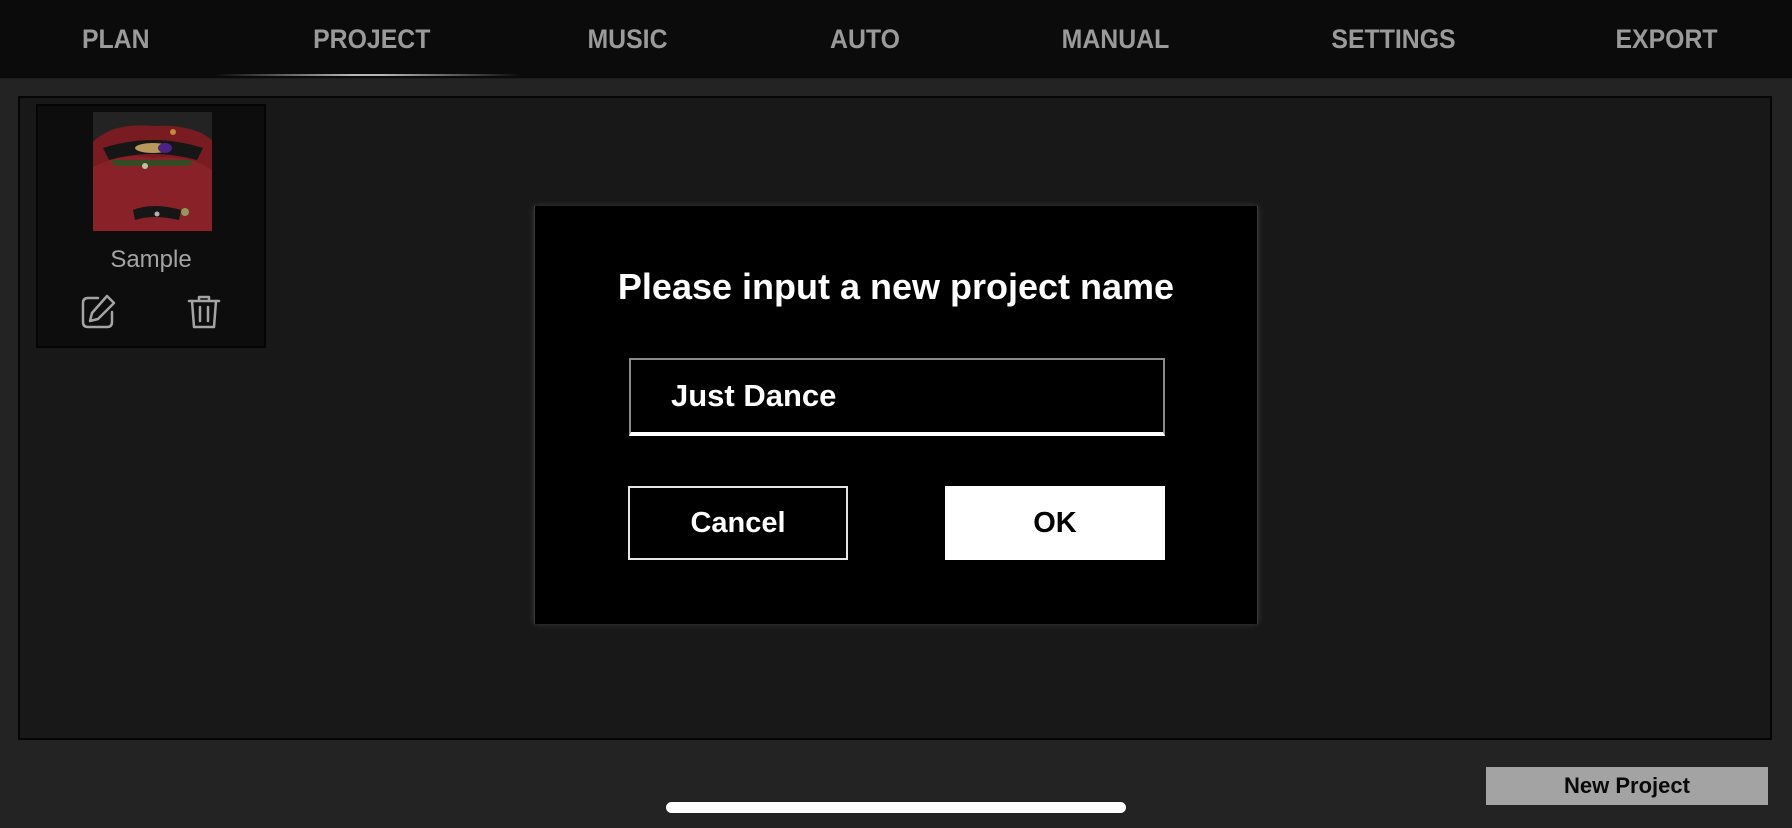 This screenshot has height=828, width=1792. I want to click on cancel-button: Cancel, so click(738, 523).